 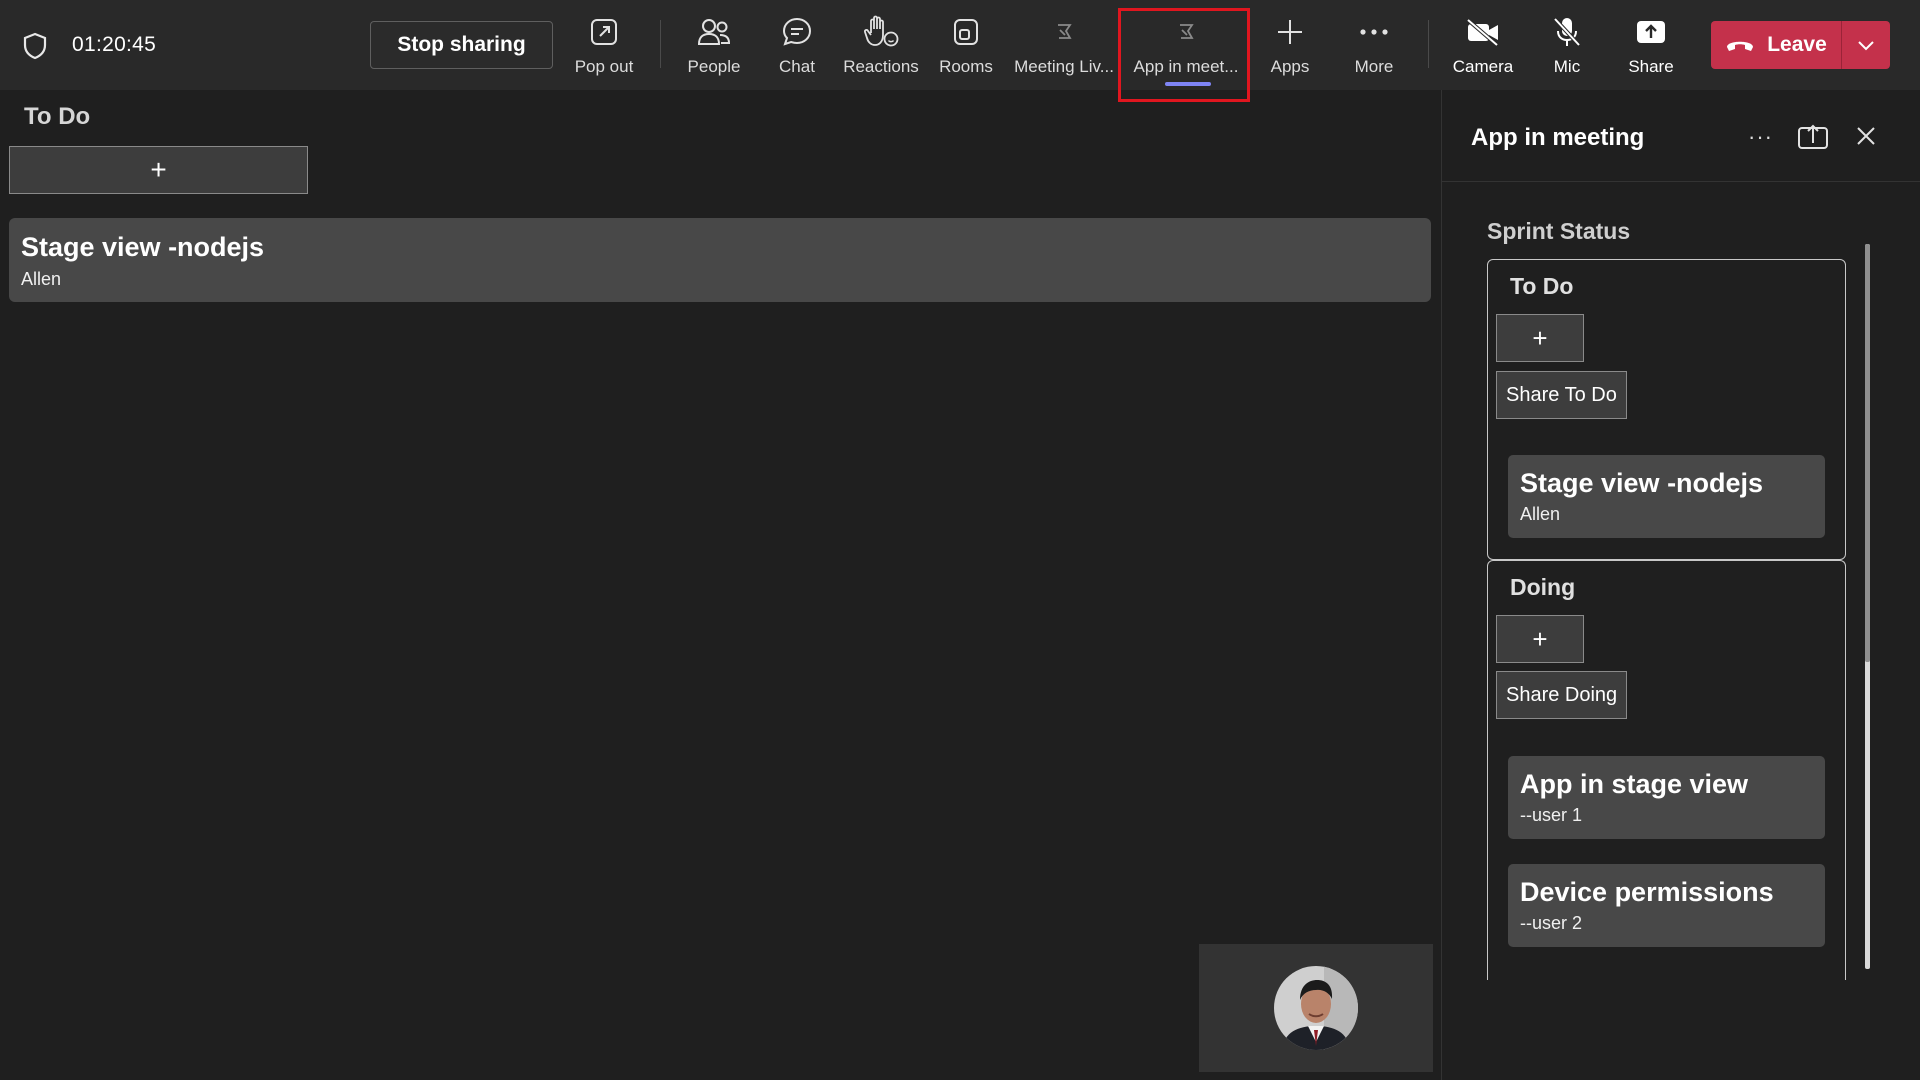 What do you see at coordinates (1647, 892) in the screenshot?
I see `task-title: Device permissions` at bounding box center [1647, 892].